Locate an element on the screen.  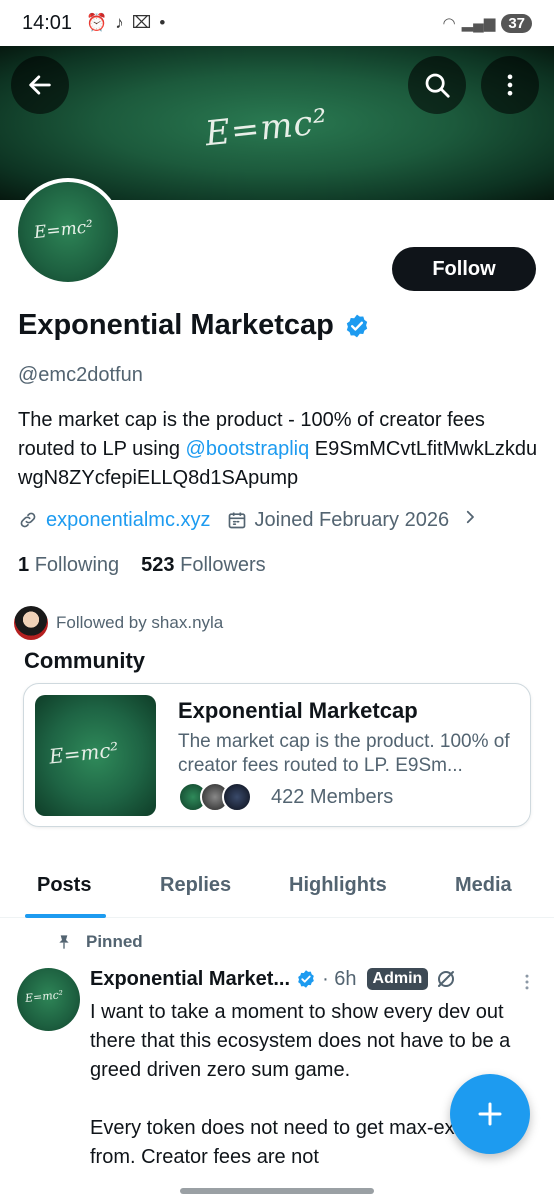
arrow-left-icon is located at coordinates (40, 85).